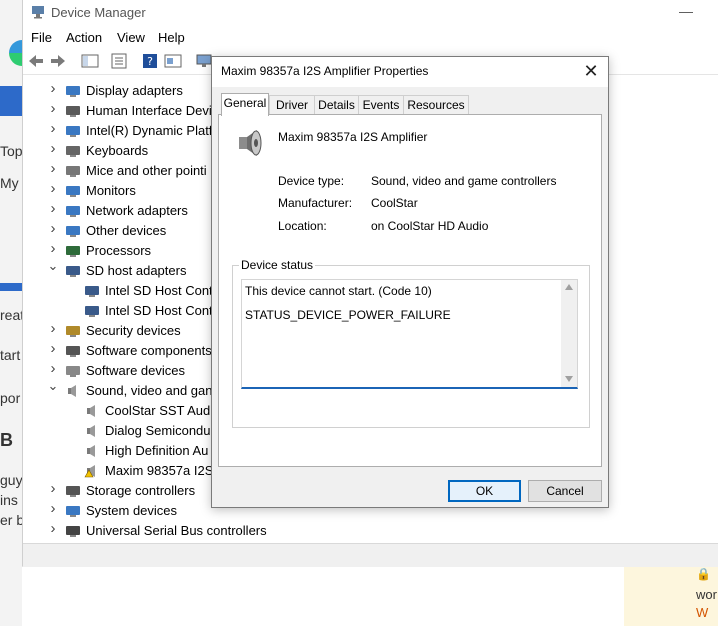  Describe the element at coordinates (73, 191) in the screenshot. I see `monitor-icon` at that location.